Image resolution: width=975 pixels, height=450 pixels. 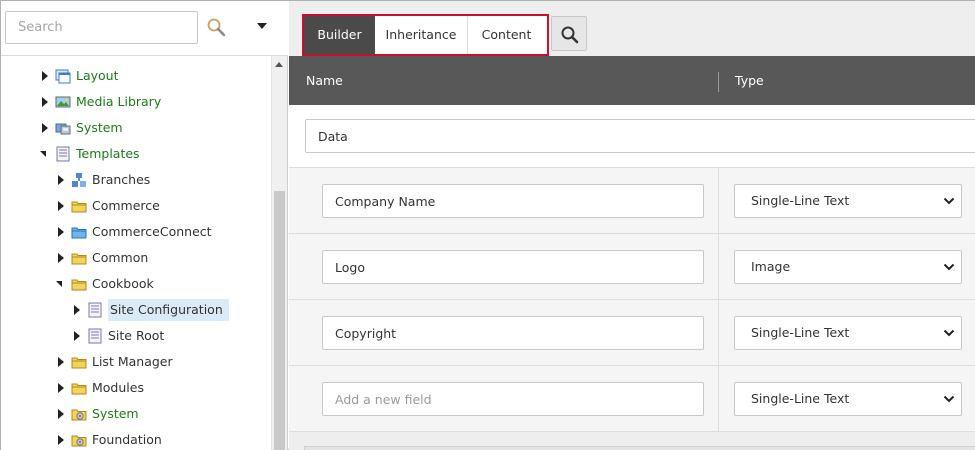 What do you see at coordinates (279, 64) in the screenshot?
I see `scroll-up-icon` at bounding box center [279, 64].